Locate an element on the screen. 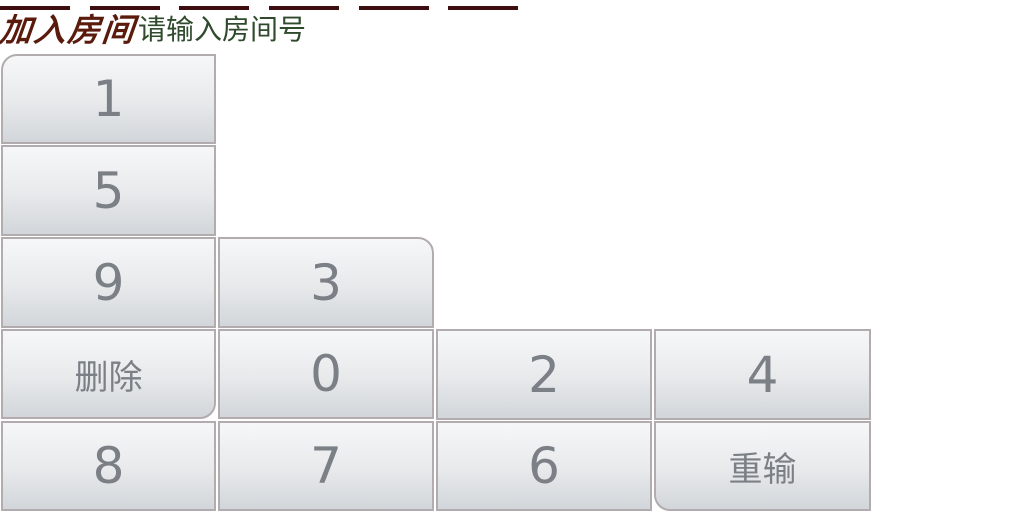 This screenshot has height=512, width=1024. page-subtitle: 请输入房间号 is located at coordinates (222, 29).